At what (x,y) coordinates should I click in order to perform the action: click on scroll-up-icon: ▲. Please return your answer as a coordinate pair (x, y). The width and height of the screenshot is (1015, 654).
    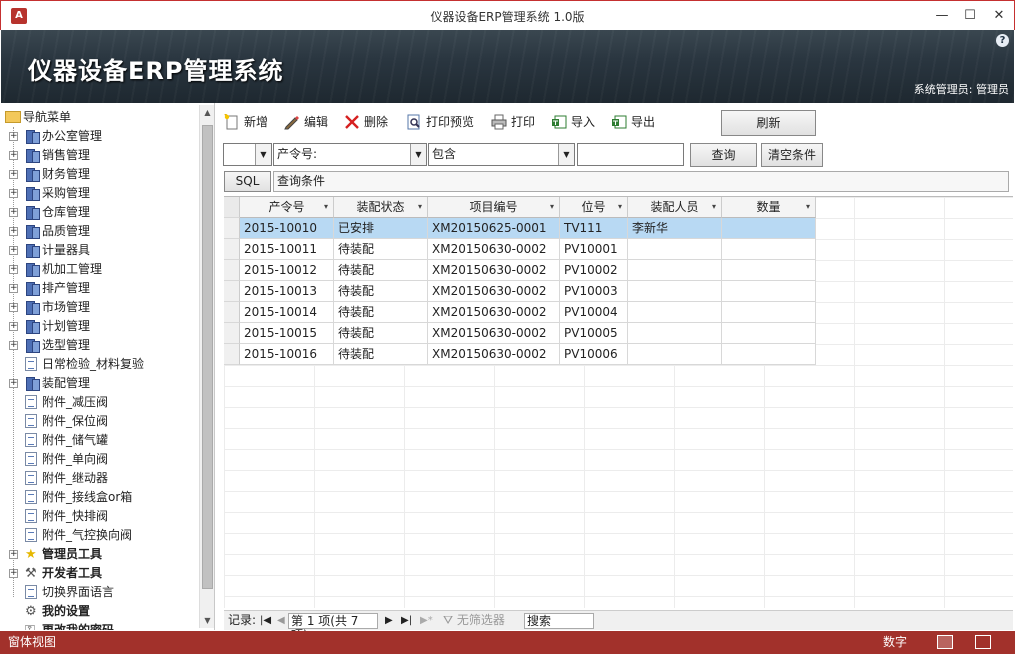
    Looking at the image, I should click on (207, 112).